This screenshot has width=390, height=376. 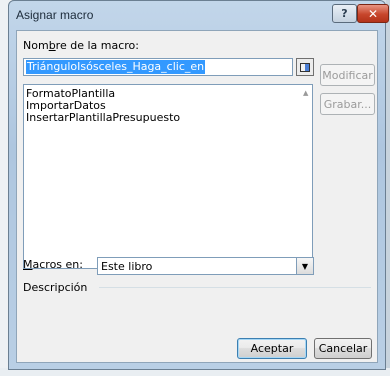 What do you see at coordinates (205, 266) in the screenshot?
I see `macros-in-select: Este libro ▼` at bounding box center [205, 266].